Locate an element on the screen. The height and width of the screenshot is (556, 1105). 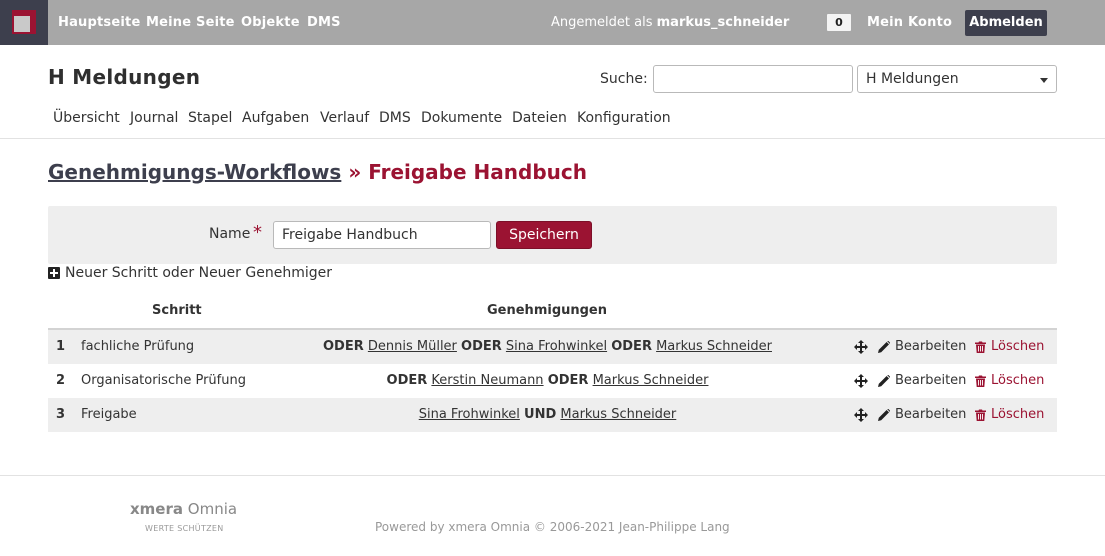
new-step-links: Neuer Schritt oder Neuer Genehmiger is located at coordinates (198, 273).